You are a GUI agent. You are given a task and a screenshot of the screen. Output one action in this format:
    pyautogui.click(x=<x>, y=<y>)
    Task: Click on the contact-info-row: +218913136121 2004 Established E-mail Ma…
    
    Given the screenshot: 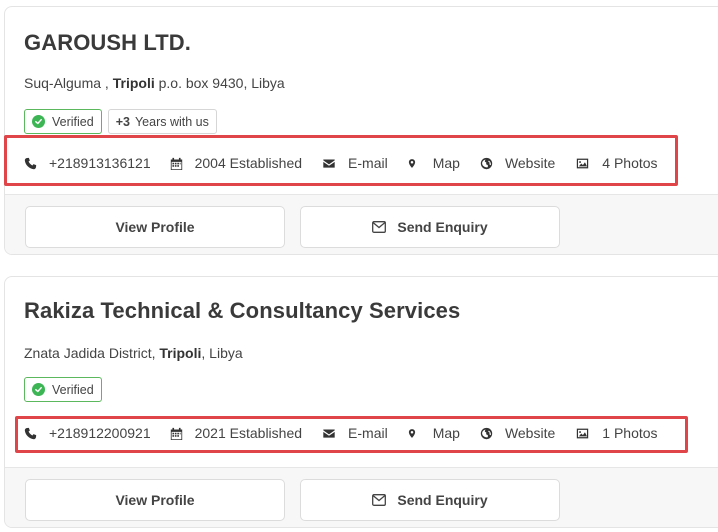 What is the action you would take?
    pyautogui.click(x=341, y=163)
    